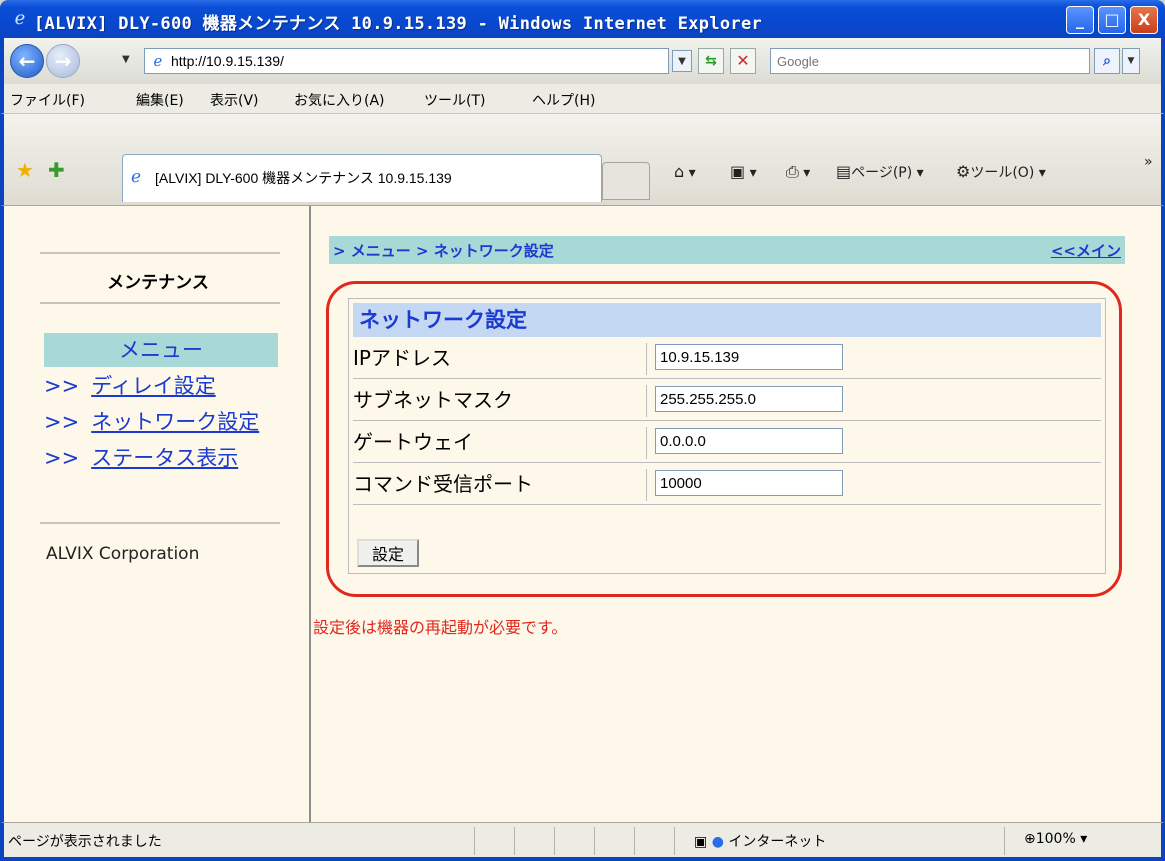 This screenshot has width=1165, height=861. I want to click on add-favorite-icon: ✚, so click(56, 170).